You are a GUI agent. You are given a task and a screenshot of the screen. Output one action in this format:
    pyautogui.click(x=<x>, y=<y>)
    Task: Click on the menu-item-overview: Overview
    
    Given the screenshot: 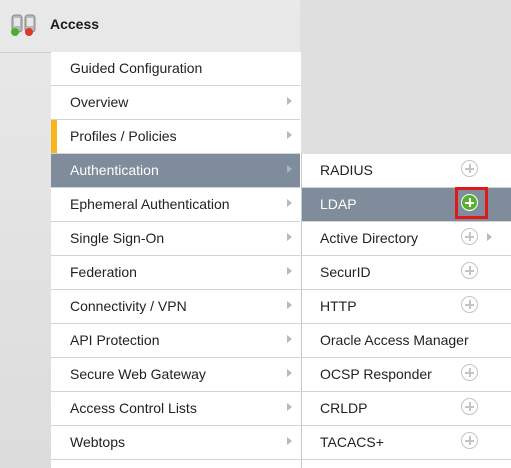 What is the action you would take?
    pyautogui.click(x=175, y=103)
    